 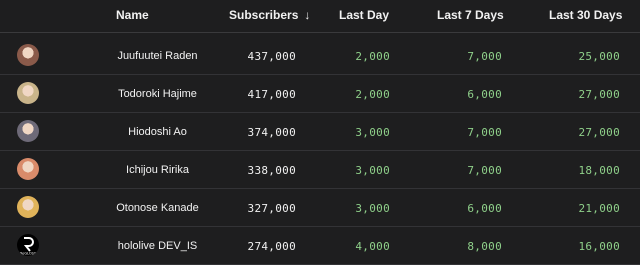 What do you see at coordinates (157, 94) in the screenshot?
I see `channel-name: Todoroki Hajime` at bounding box center [157, 94].